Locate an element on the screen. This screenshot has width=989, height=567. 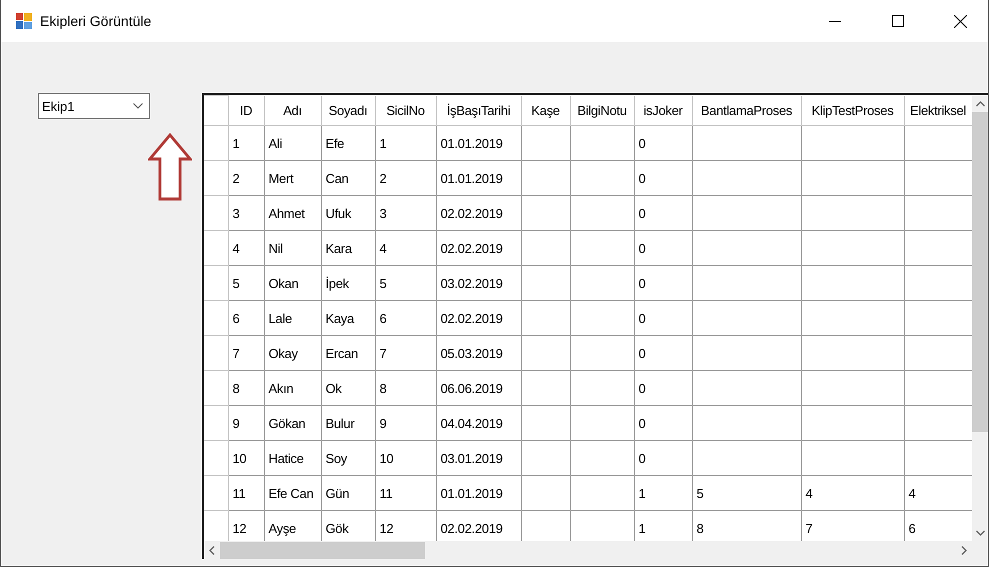
column-header: İşBaşıTarihi is located at coordinates (478, 111).